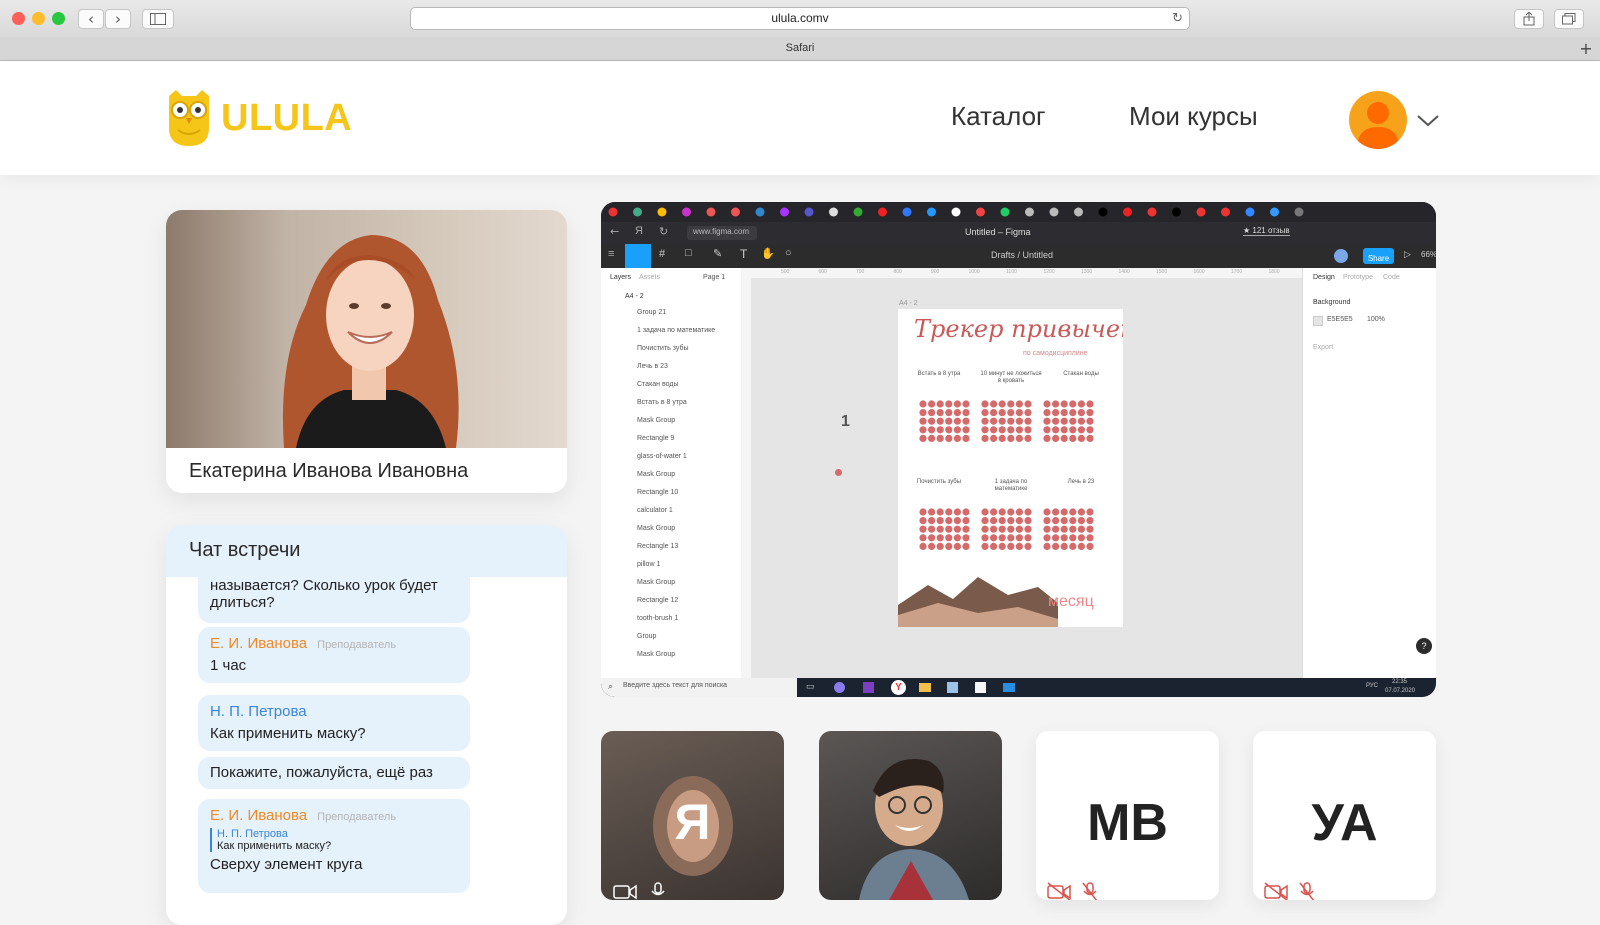  Describe the element at coordinates (1529, 19) in the screenshot. I see `share-button` at that location.